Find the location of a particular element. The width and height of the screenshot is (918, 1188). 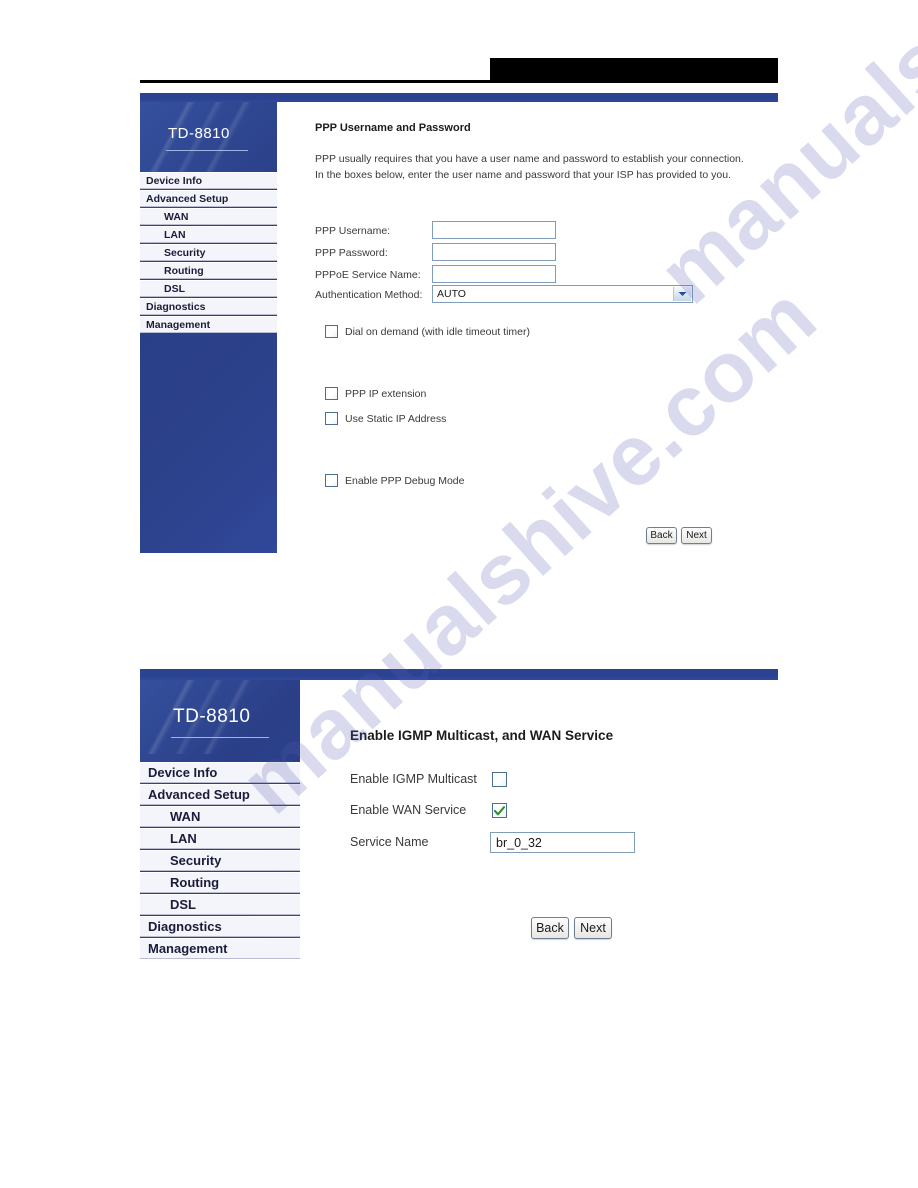

ppp-ip-extension-checkbox is located at coordinates (331, 393).